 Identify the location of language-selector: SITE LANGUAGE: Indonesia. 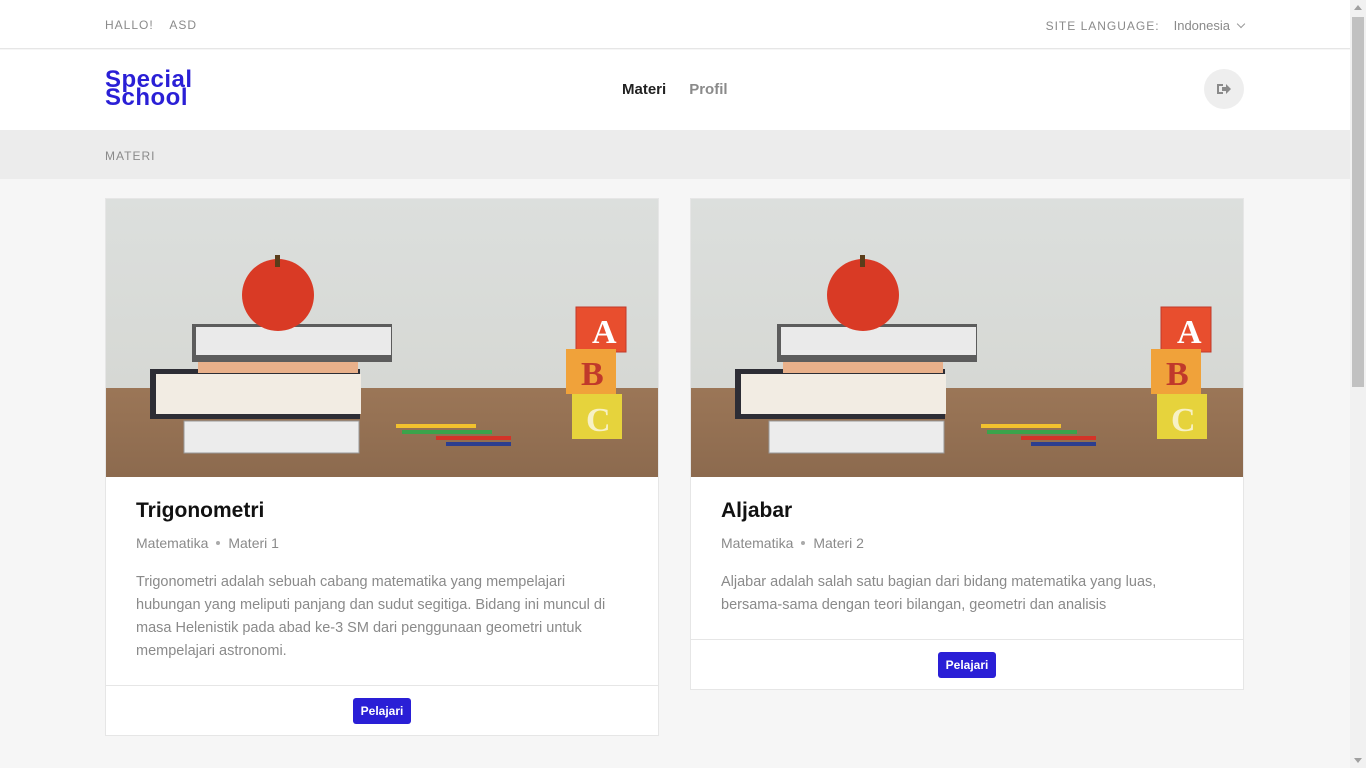
(1145, 25).